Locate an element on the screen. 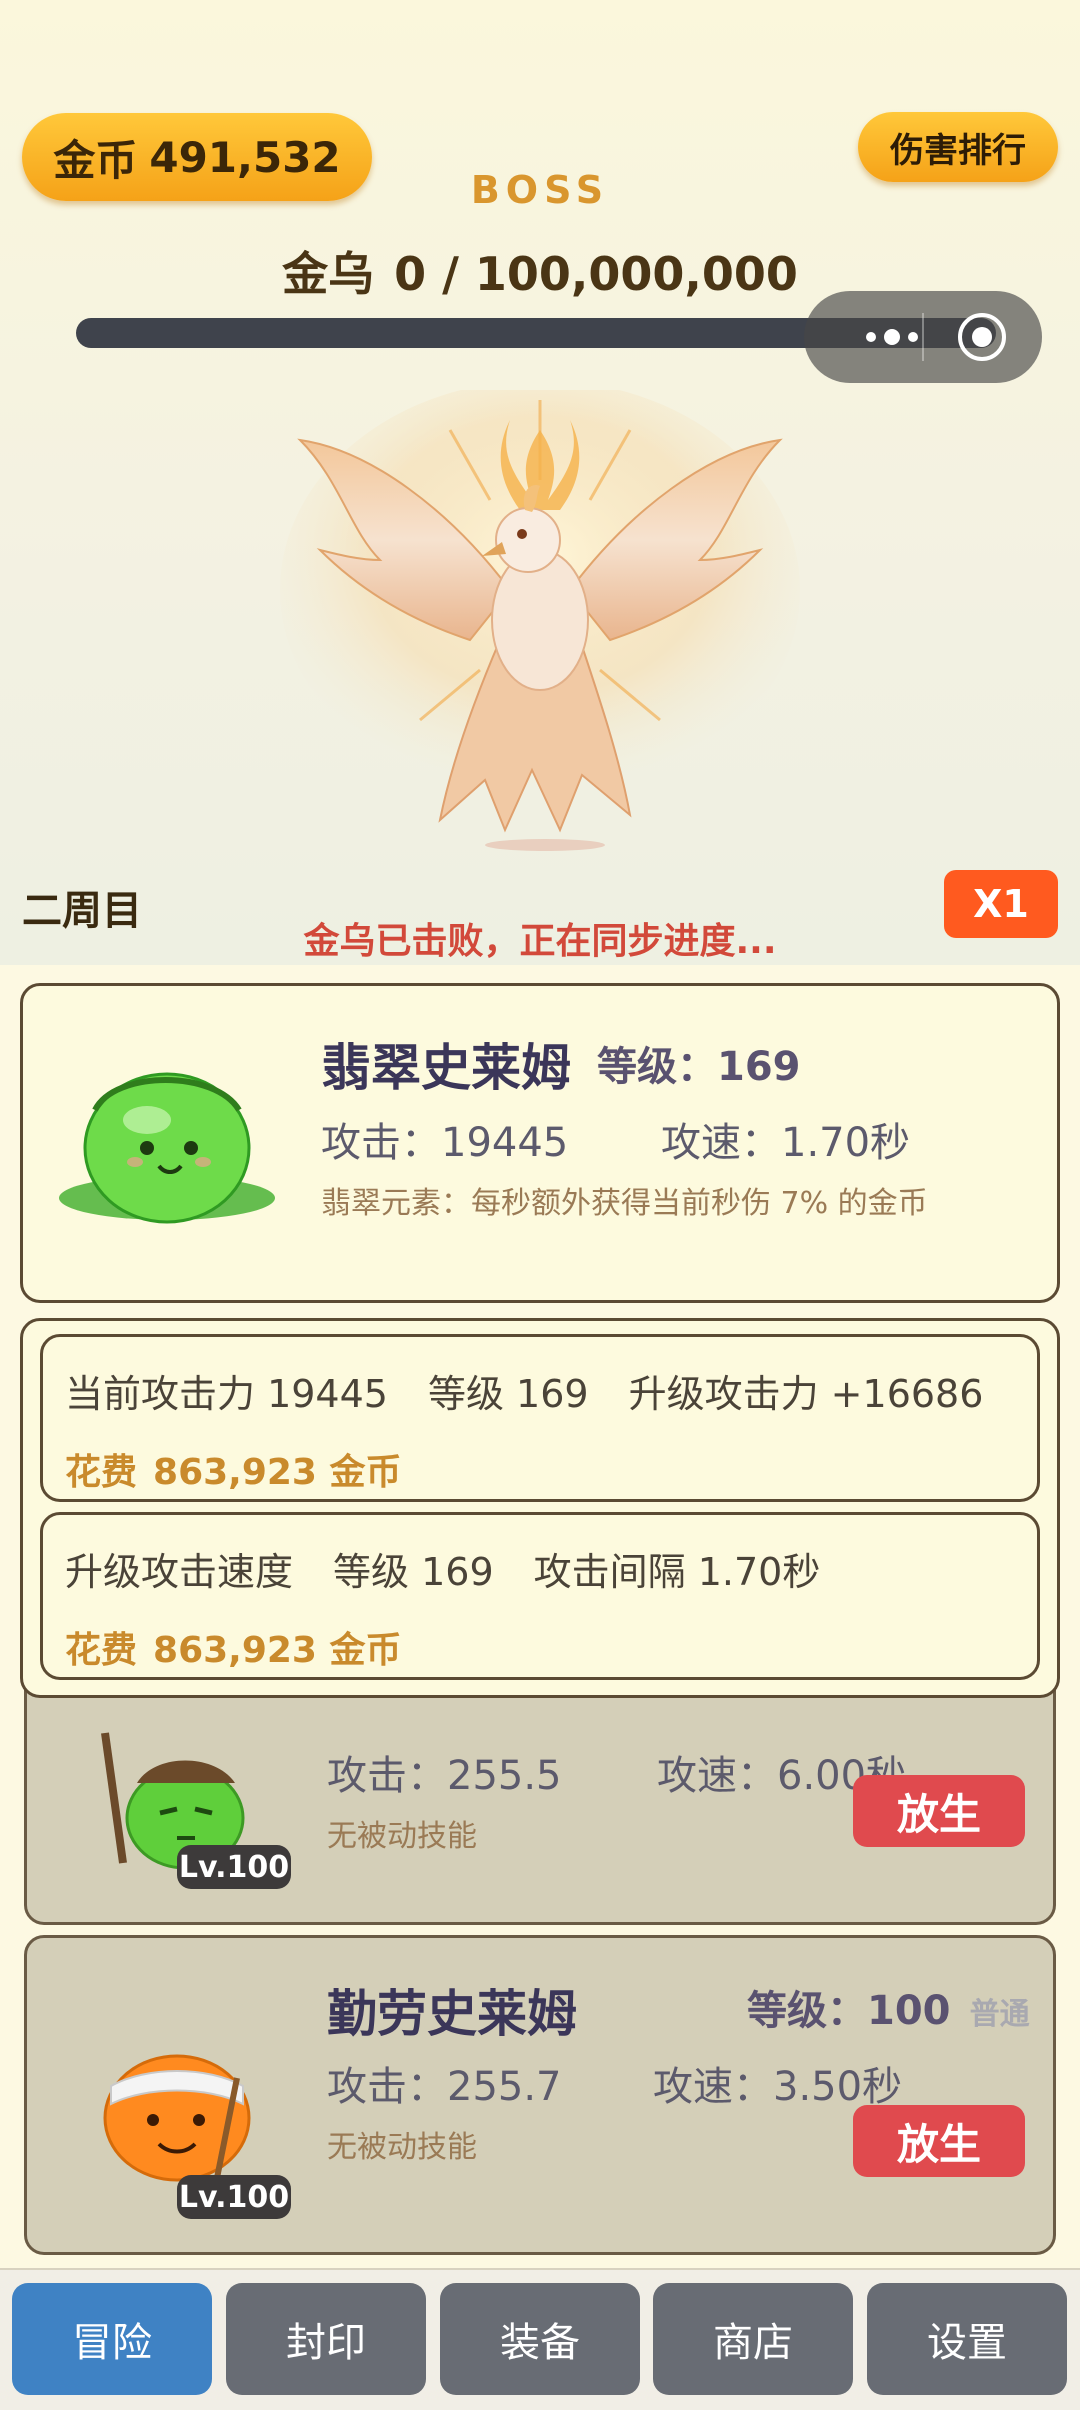 The height and width of the screenshot is (2410, 1080). emerald-slime-icon is located at coordinates (167, 1148).